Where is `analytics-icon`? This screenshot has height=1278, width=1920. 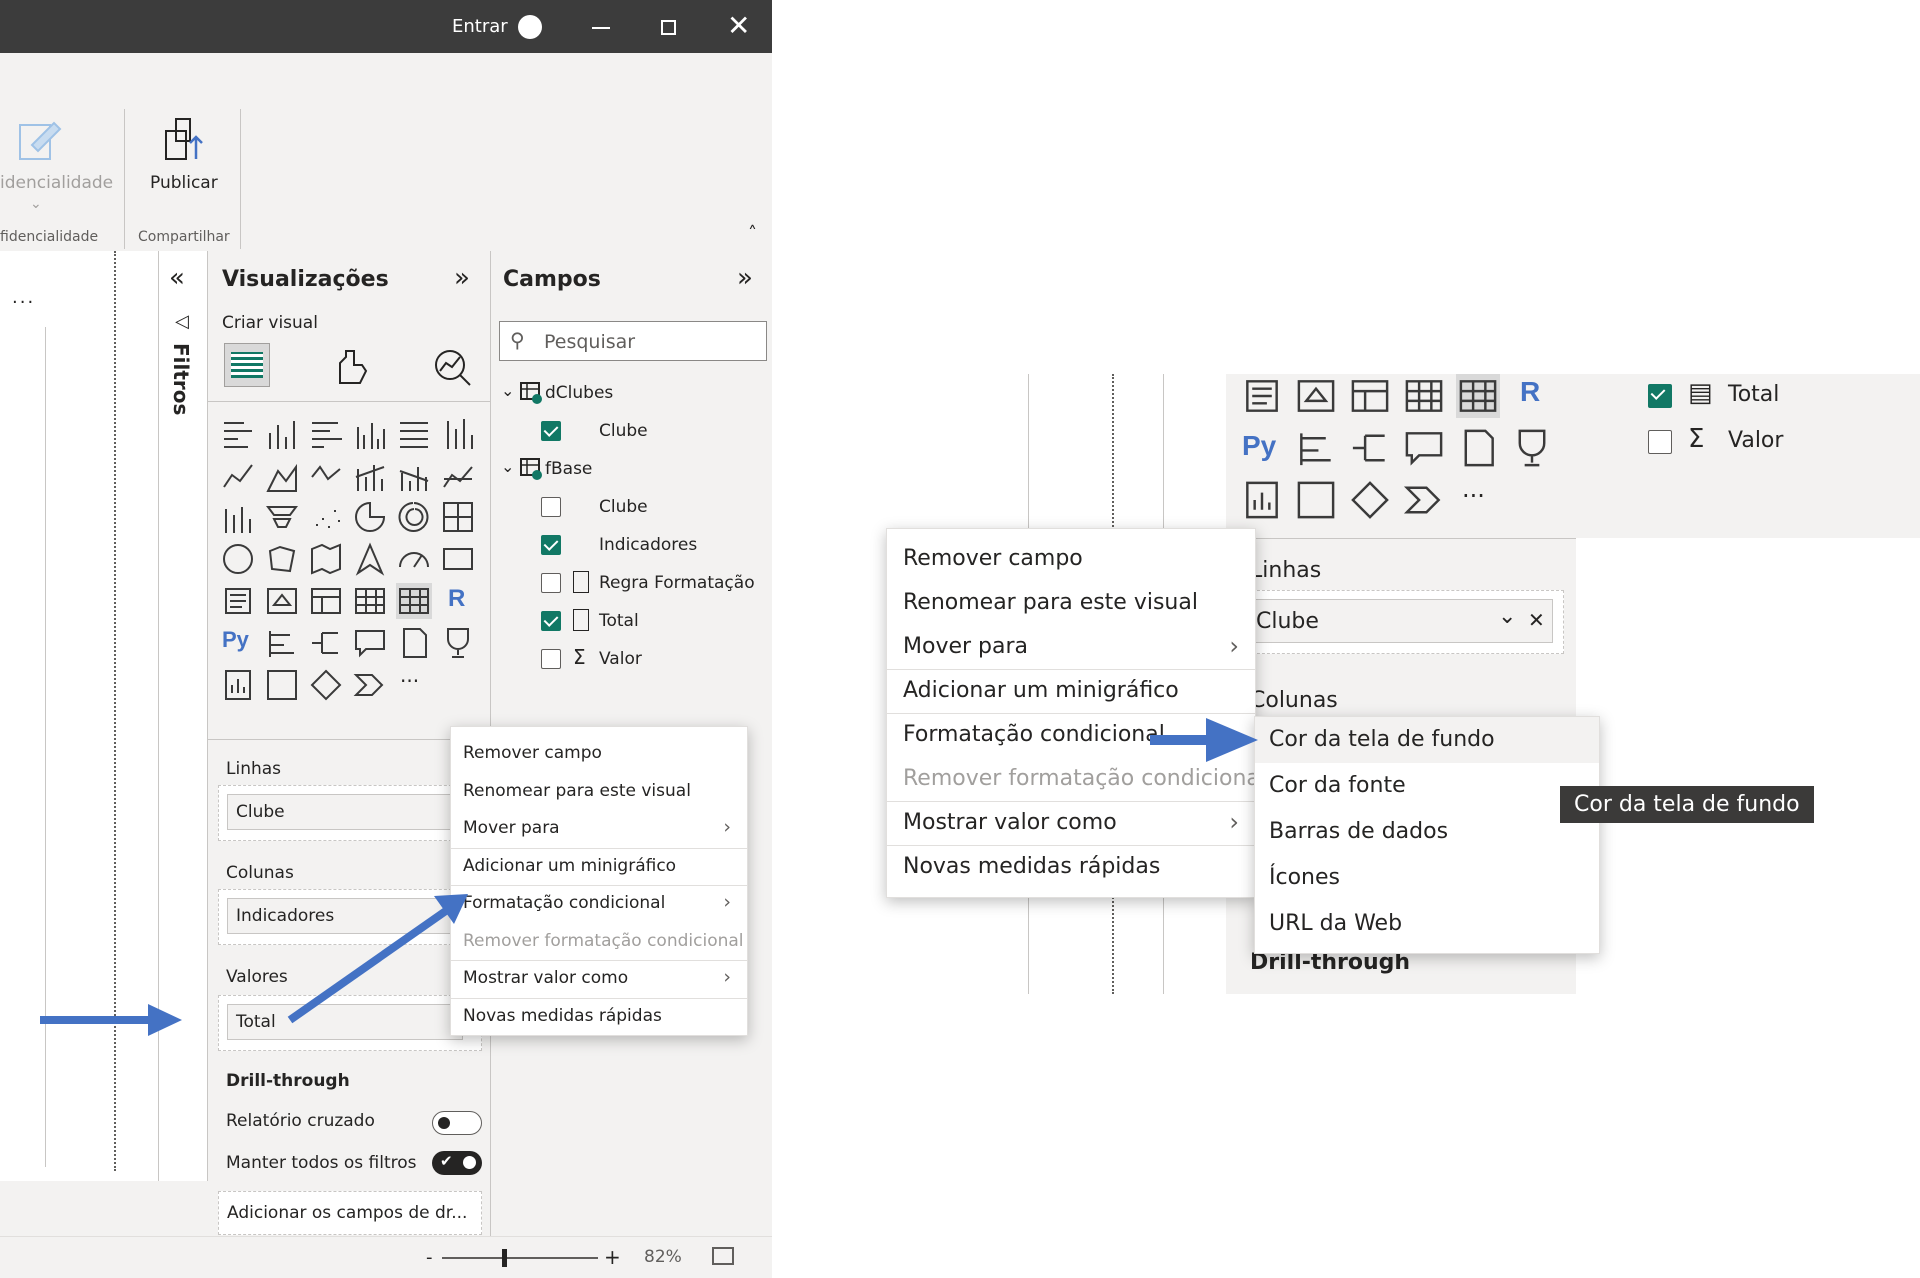
analytics-icon is located at coordinates (452, 367).